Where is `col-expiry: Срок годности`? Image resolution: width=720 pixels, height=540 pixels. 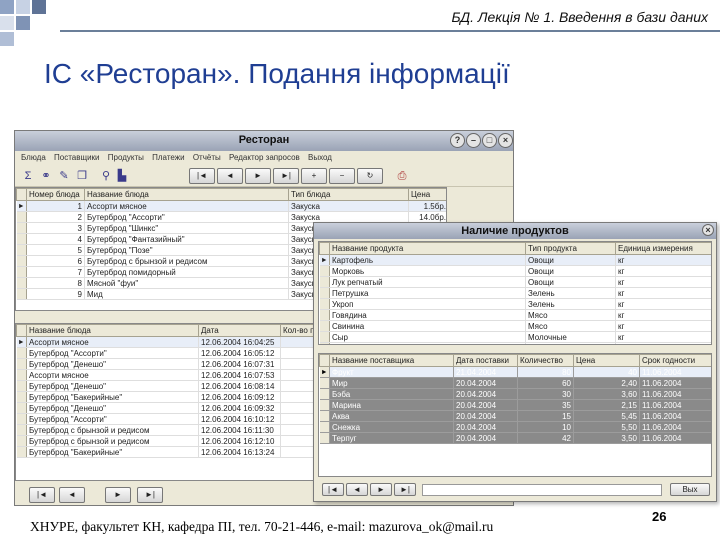
col-expiry: Срок годности is located at coordinates (675, 360).